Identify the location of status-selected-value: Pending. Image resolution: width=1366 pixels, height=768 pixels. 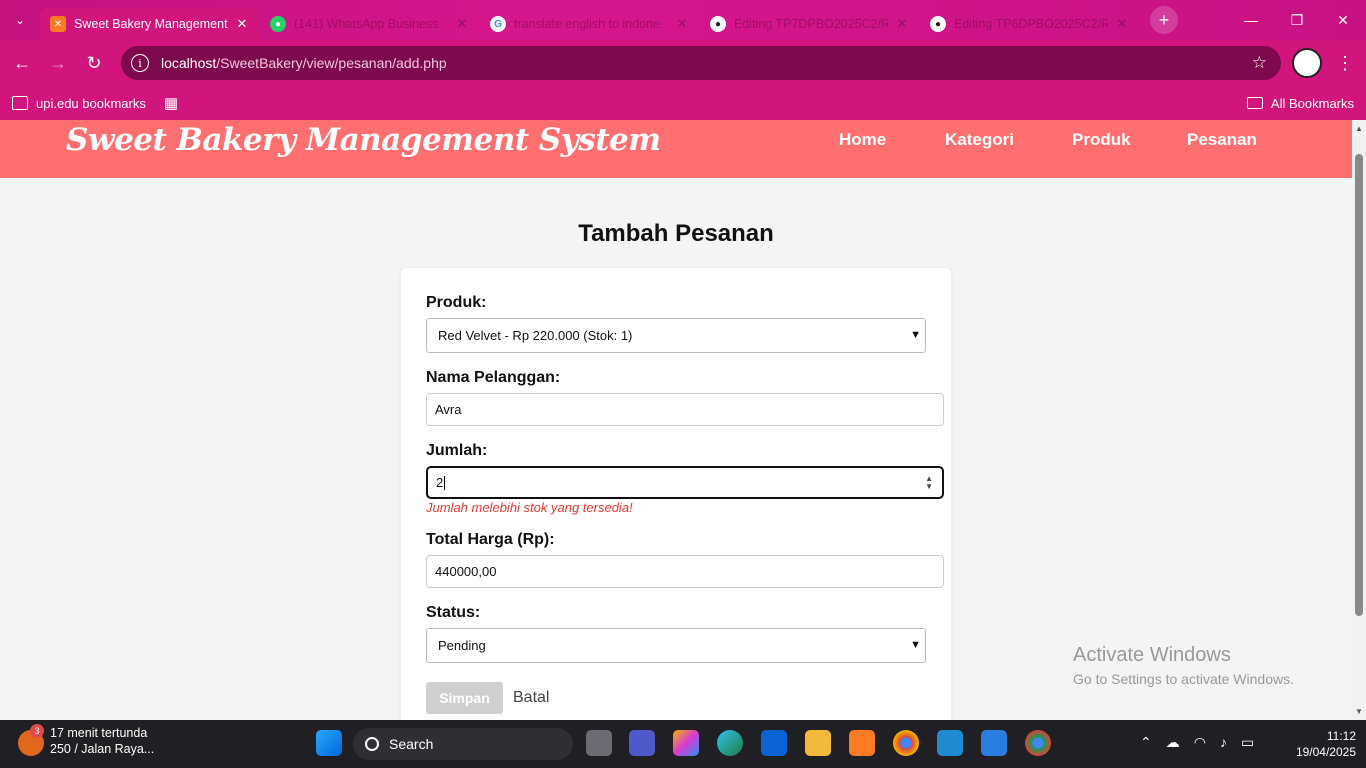
(462, 645).